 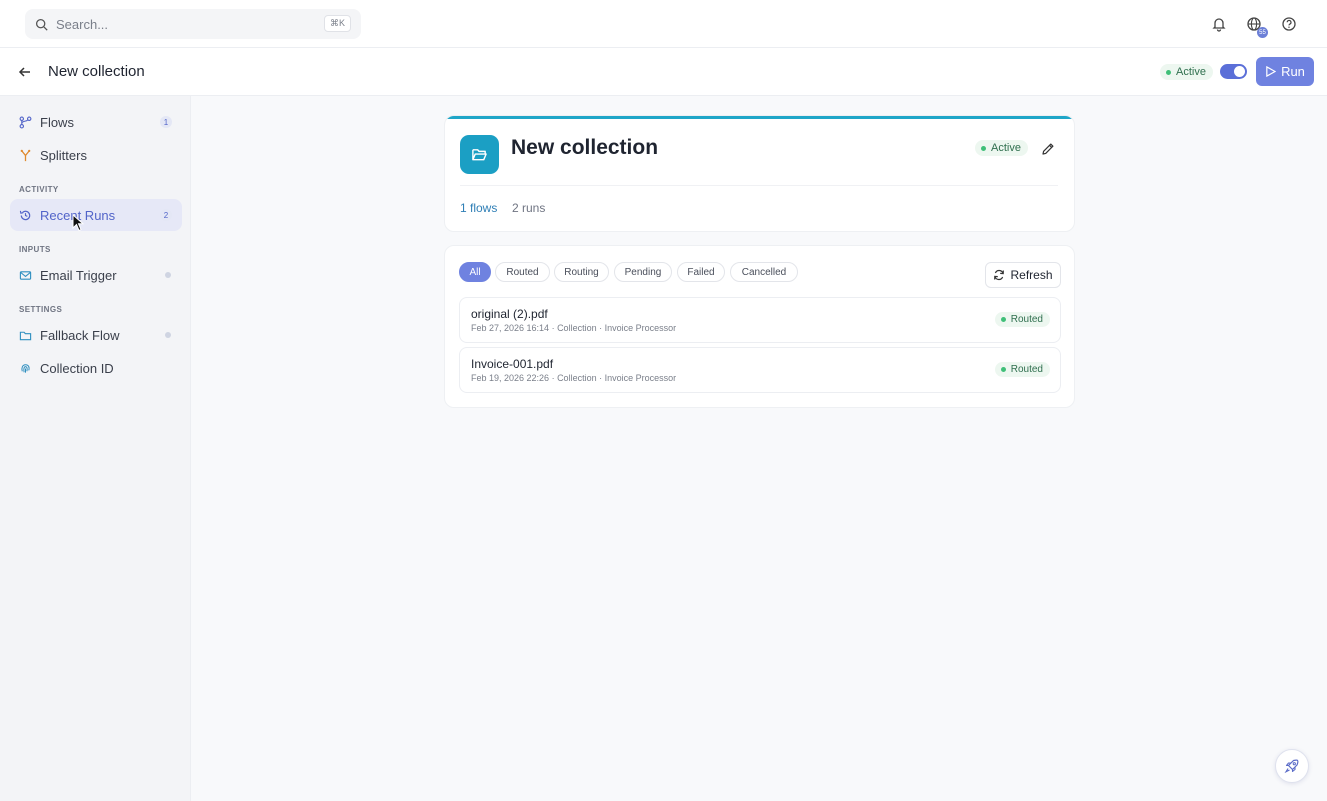 What do you see at coordinates (764, 272) in the screenshot?
I see `filter-tab-cancelled: Cancelled` at bounding box center [764, 272].